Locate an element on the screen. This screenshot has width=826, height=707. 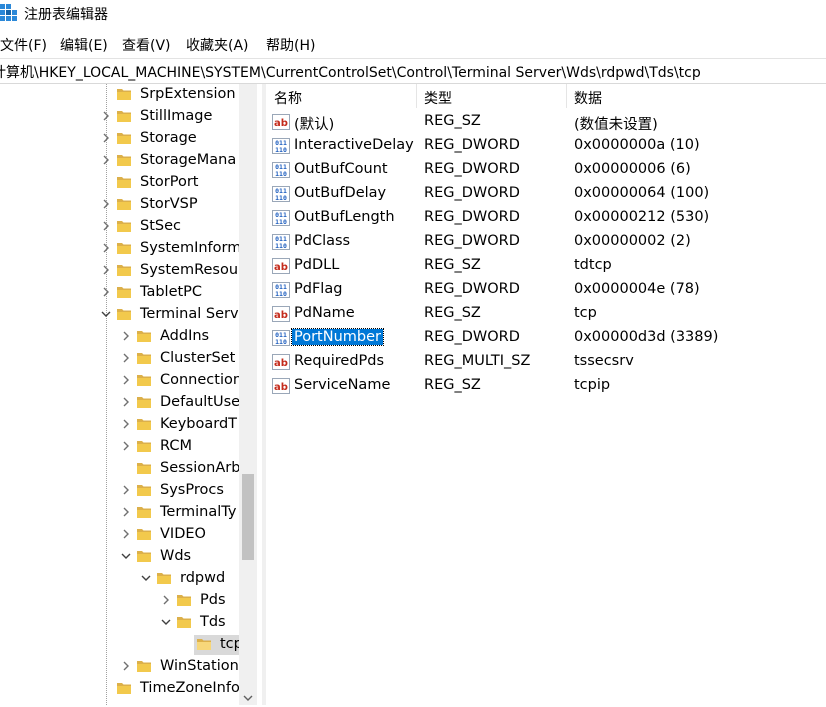
tree-item: AddIns is located at coordinates (120, 337).